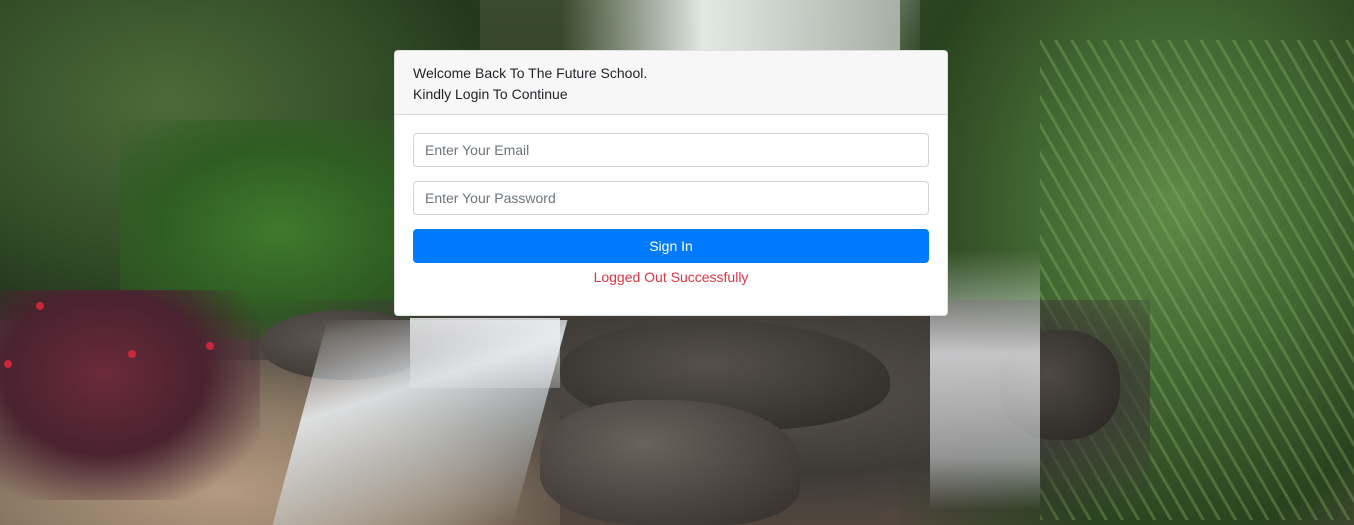  Describe the element at coordinates (671, 198) in the screenshot. I see `password-input` at that location.